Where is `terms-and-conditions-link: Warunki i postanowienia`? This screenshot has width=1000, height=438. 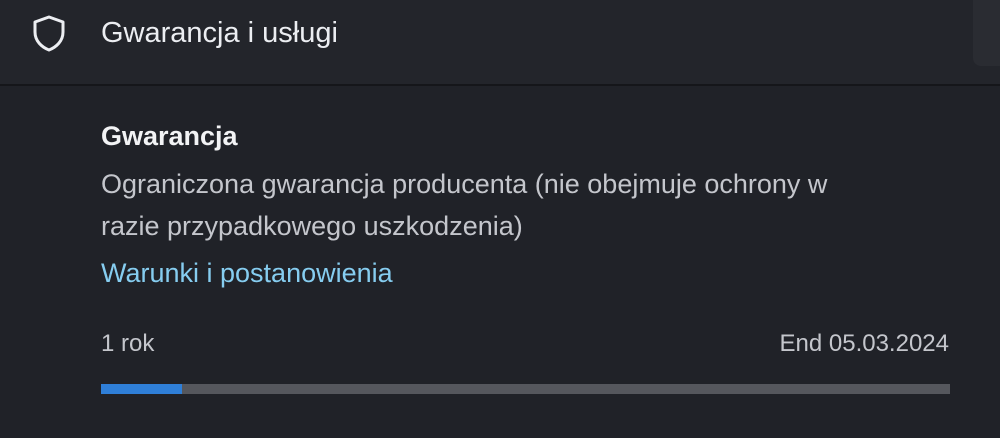
terms-and-conditions-link: Warunki i postanowienia is located at coordinates (247, 273).